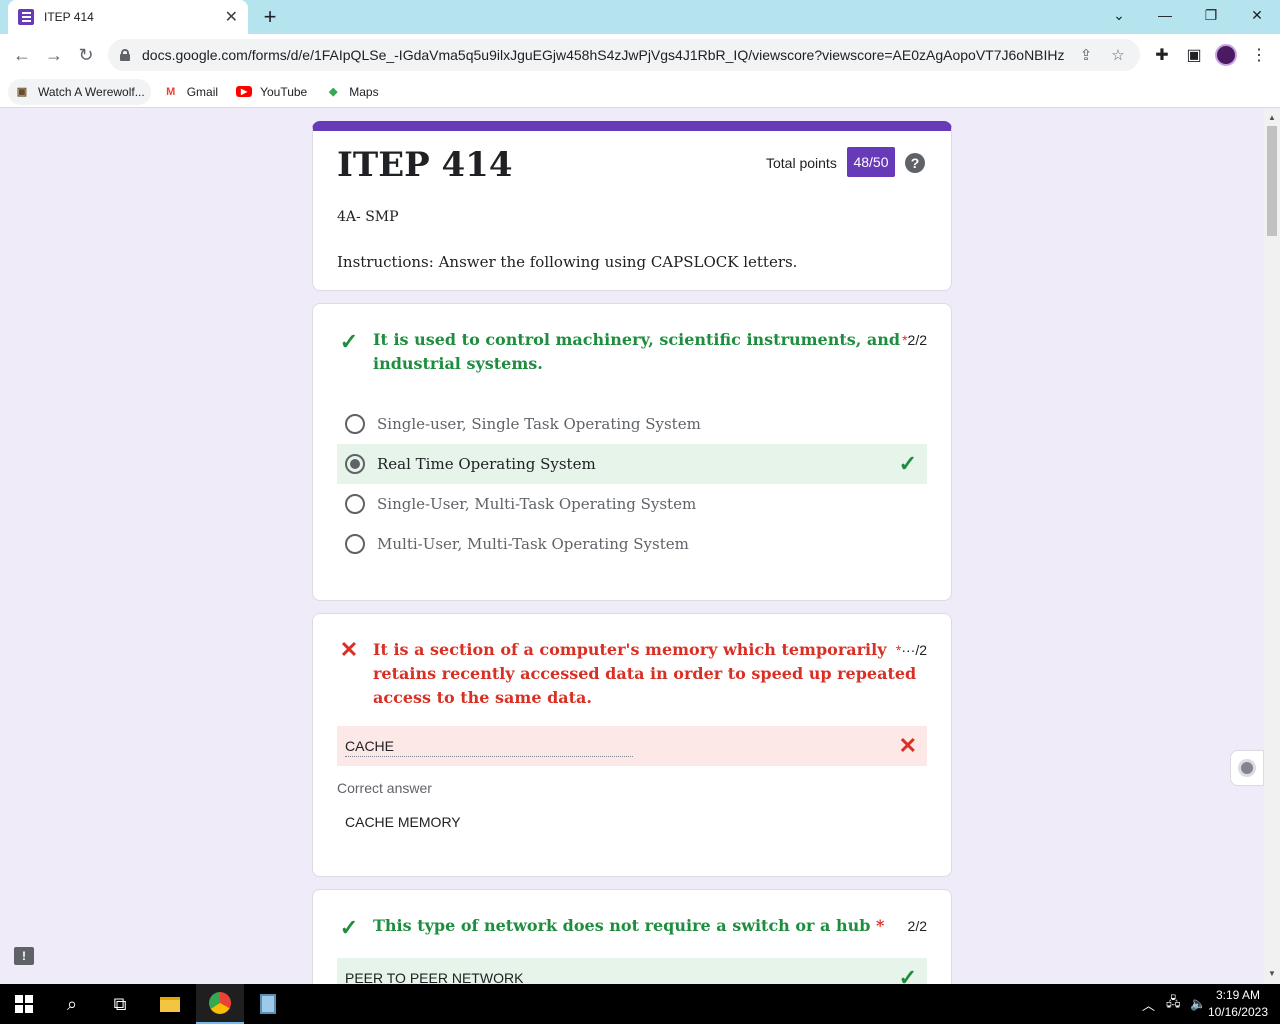  Describe the element at coordinates (190, 92) in the screenshot. I see `bookmark-gmail: M Gmail` at that location.